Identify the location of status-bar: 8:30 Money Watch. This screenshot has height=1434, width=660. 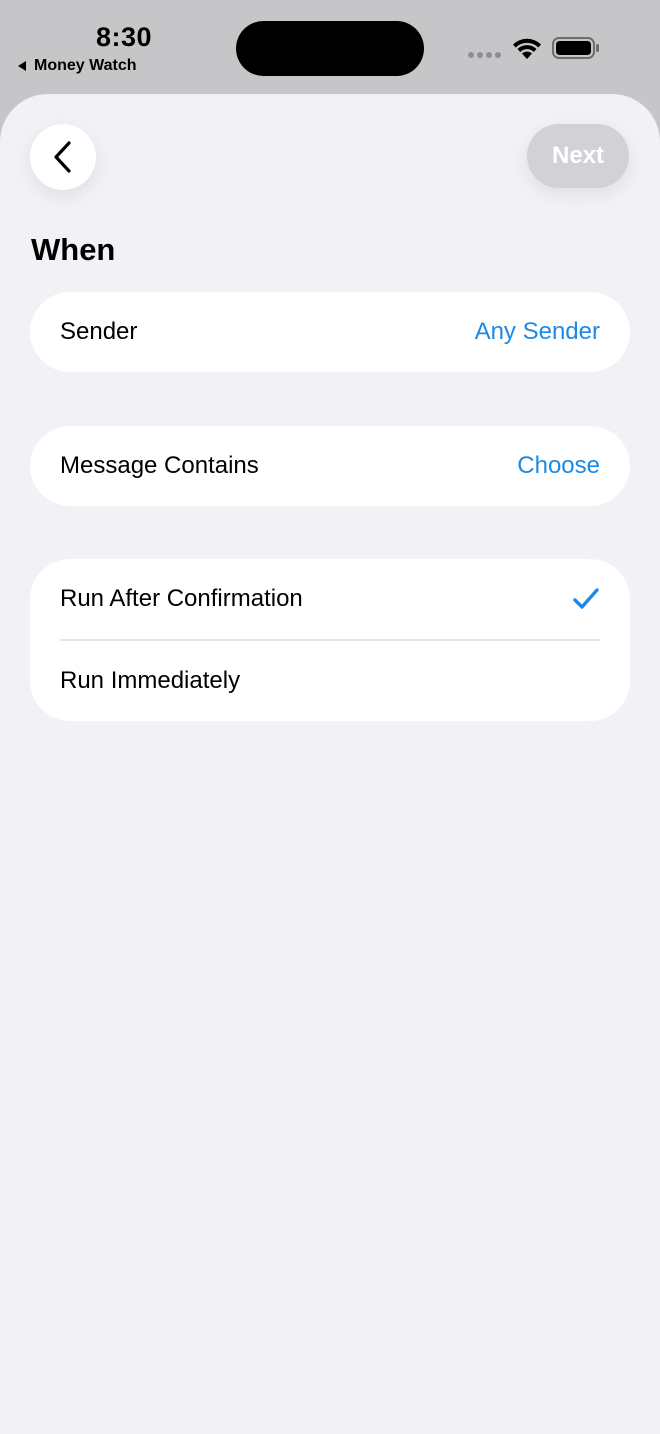
(330, 47).